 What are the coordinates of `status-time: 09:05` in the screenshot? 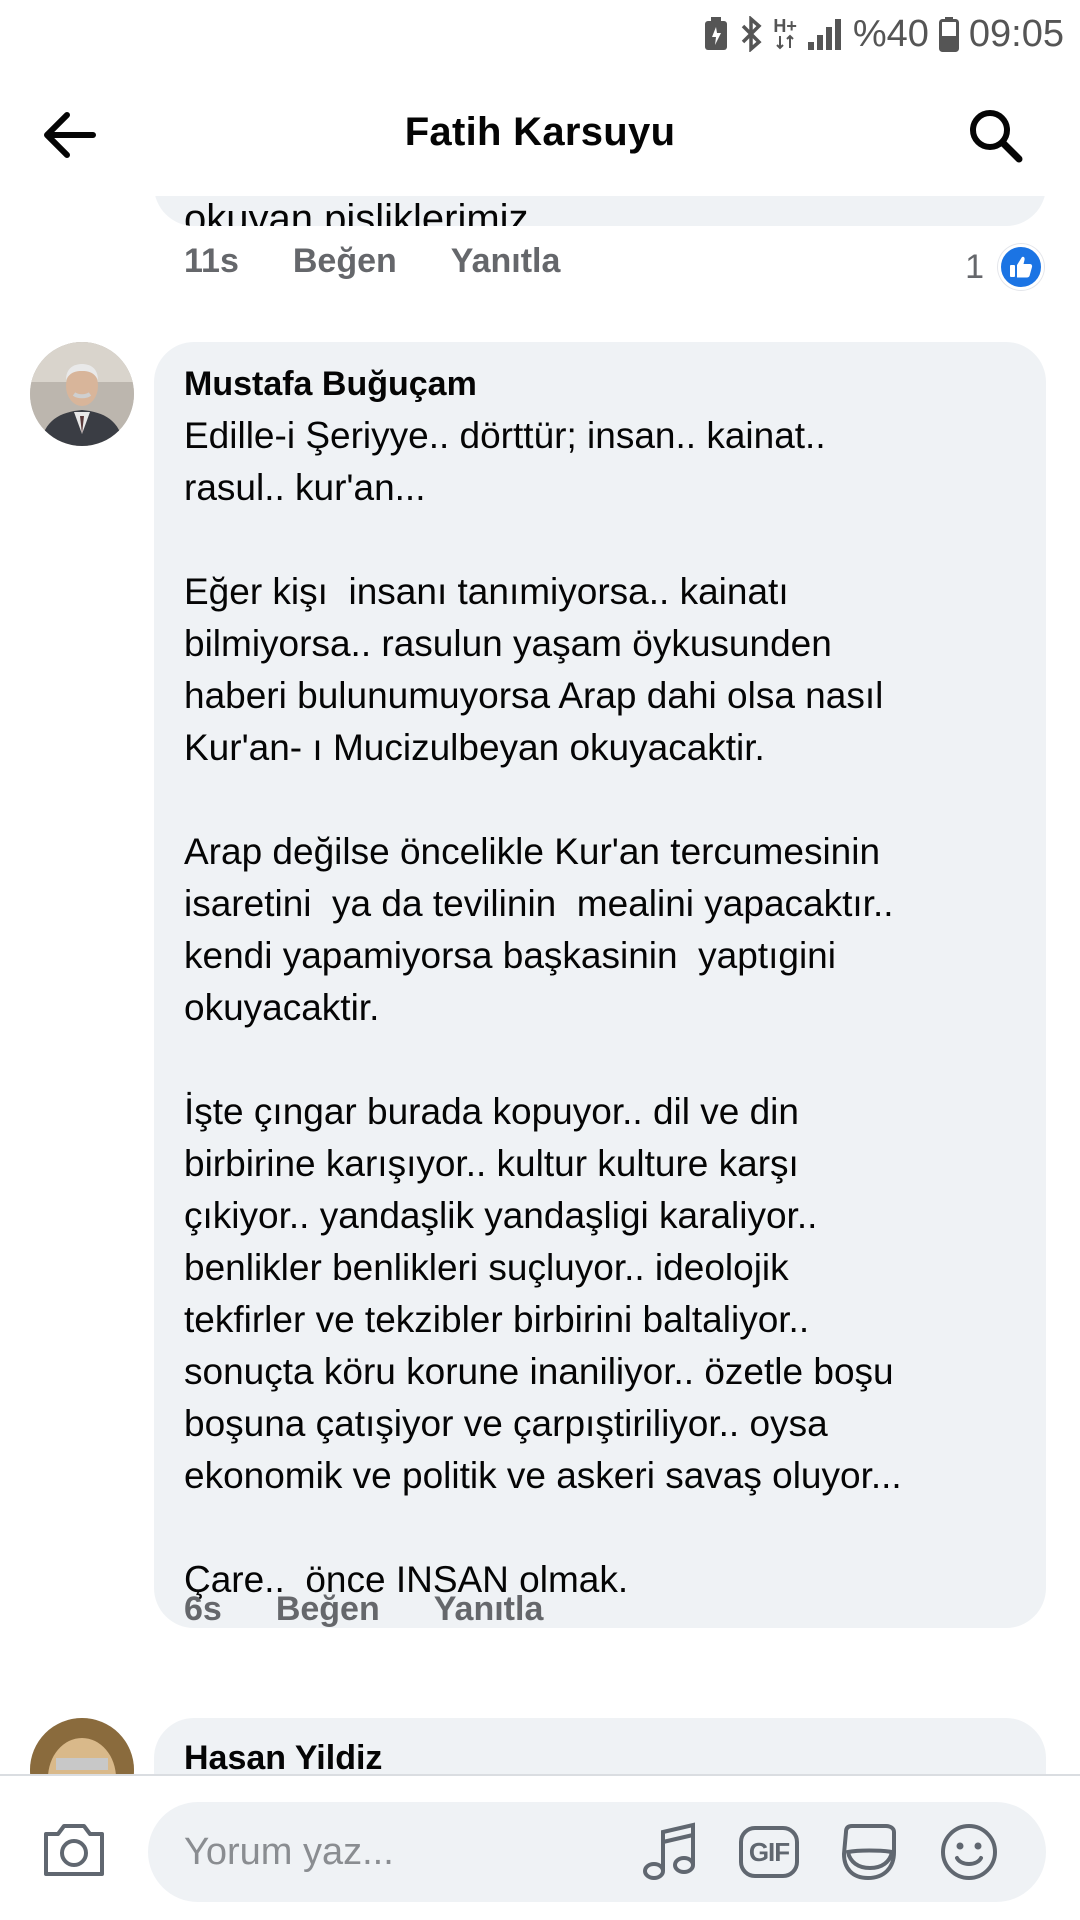 It's located at (1016, 33).